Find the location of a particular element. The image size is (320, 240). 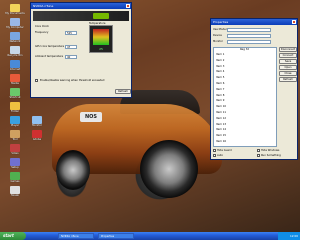

car-wheel-front is located at coordinates (169, 169).